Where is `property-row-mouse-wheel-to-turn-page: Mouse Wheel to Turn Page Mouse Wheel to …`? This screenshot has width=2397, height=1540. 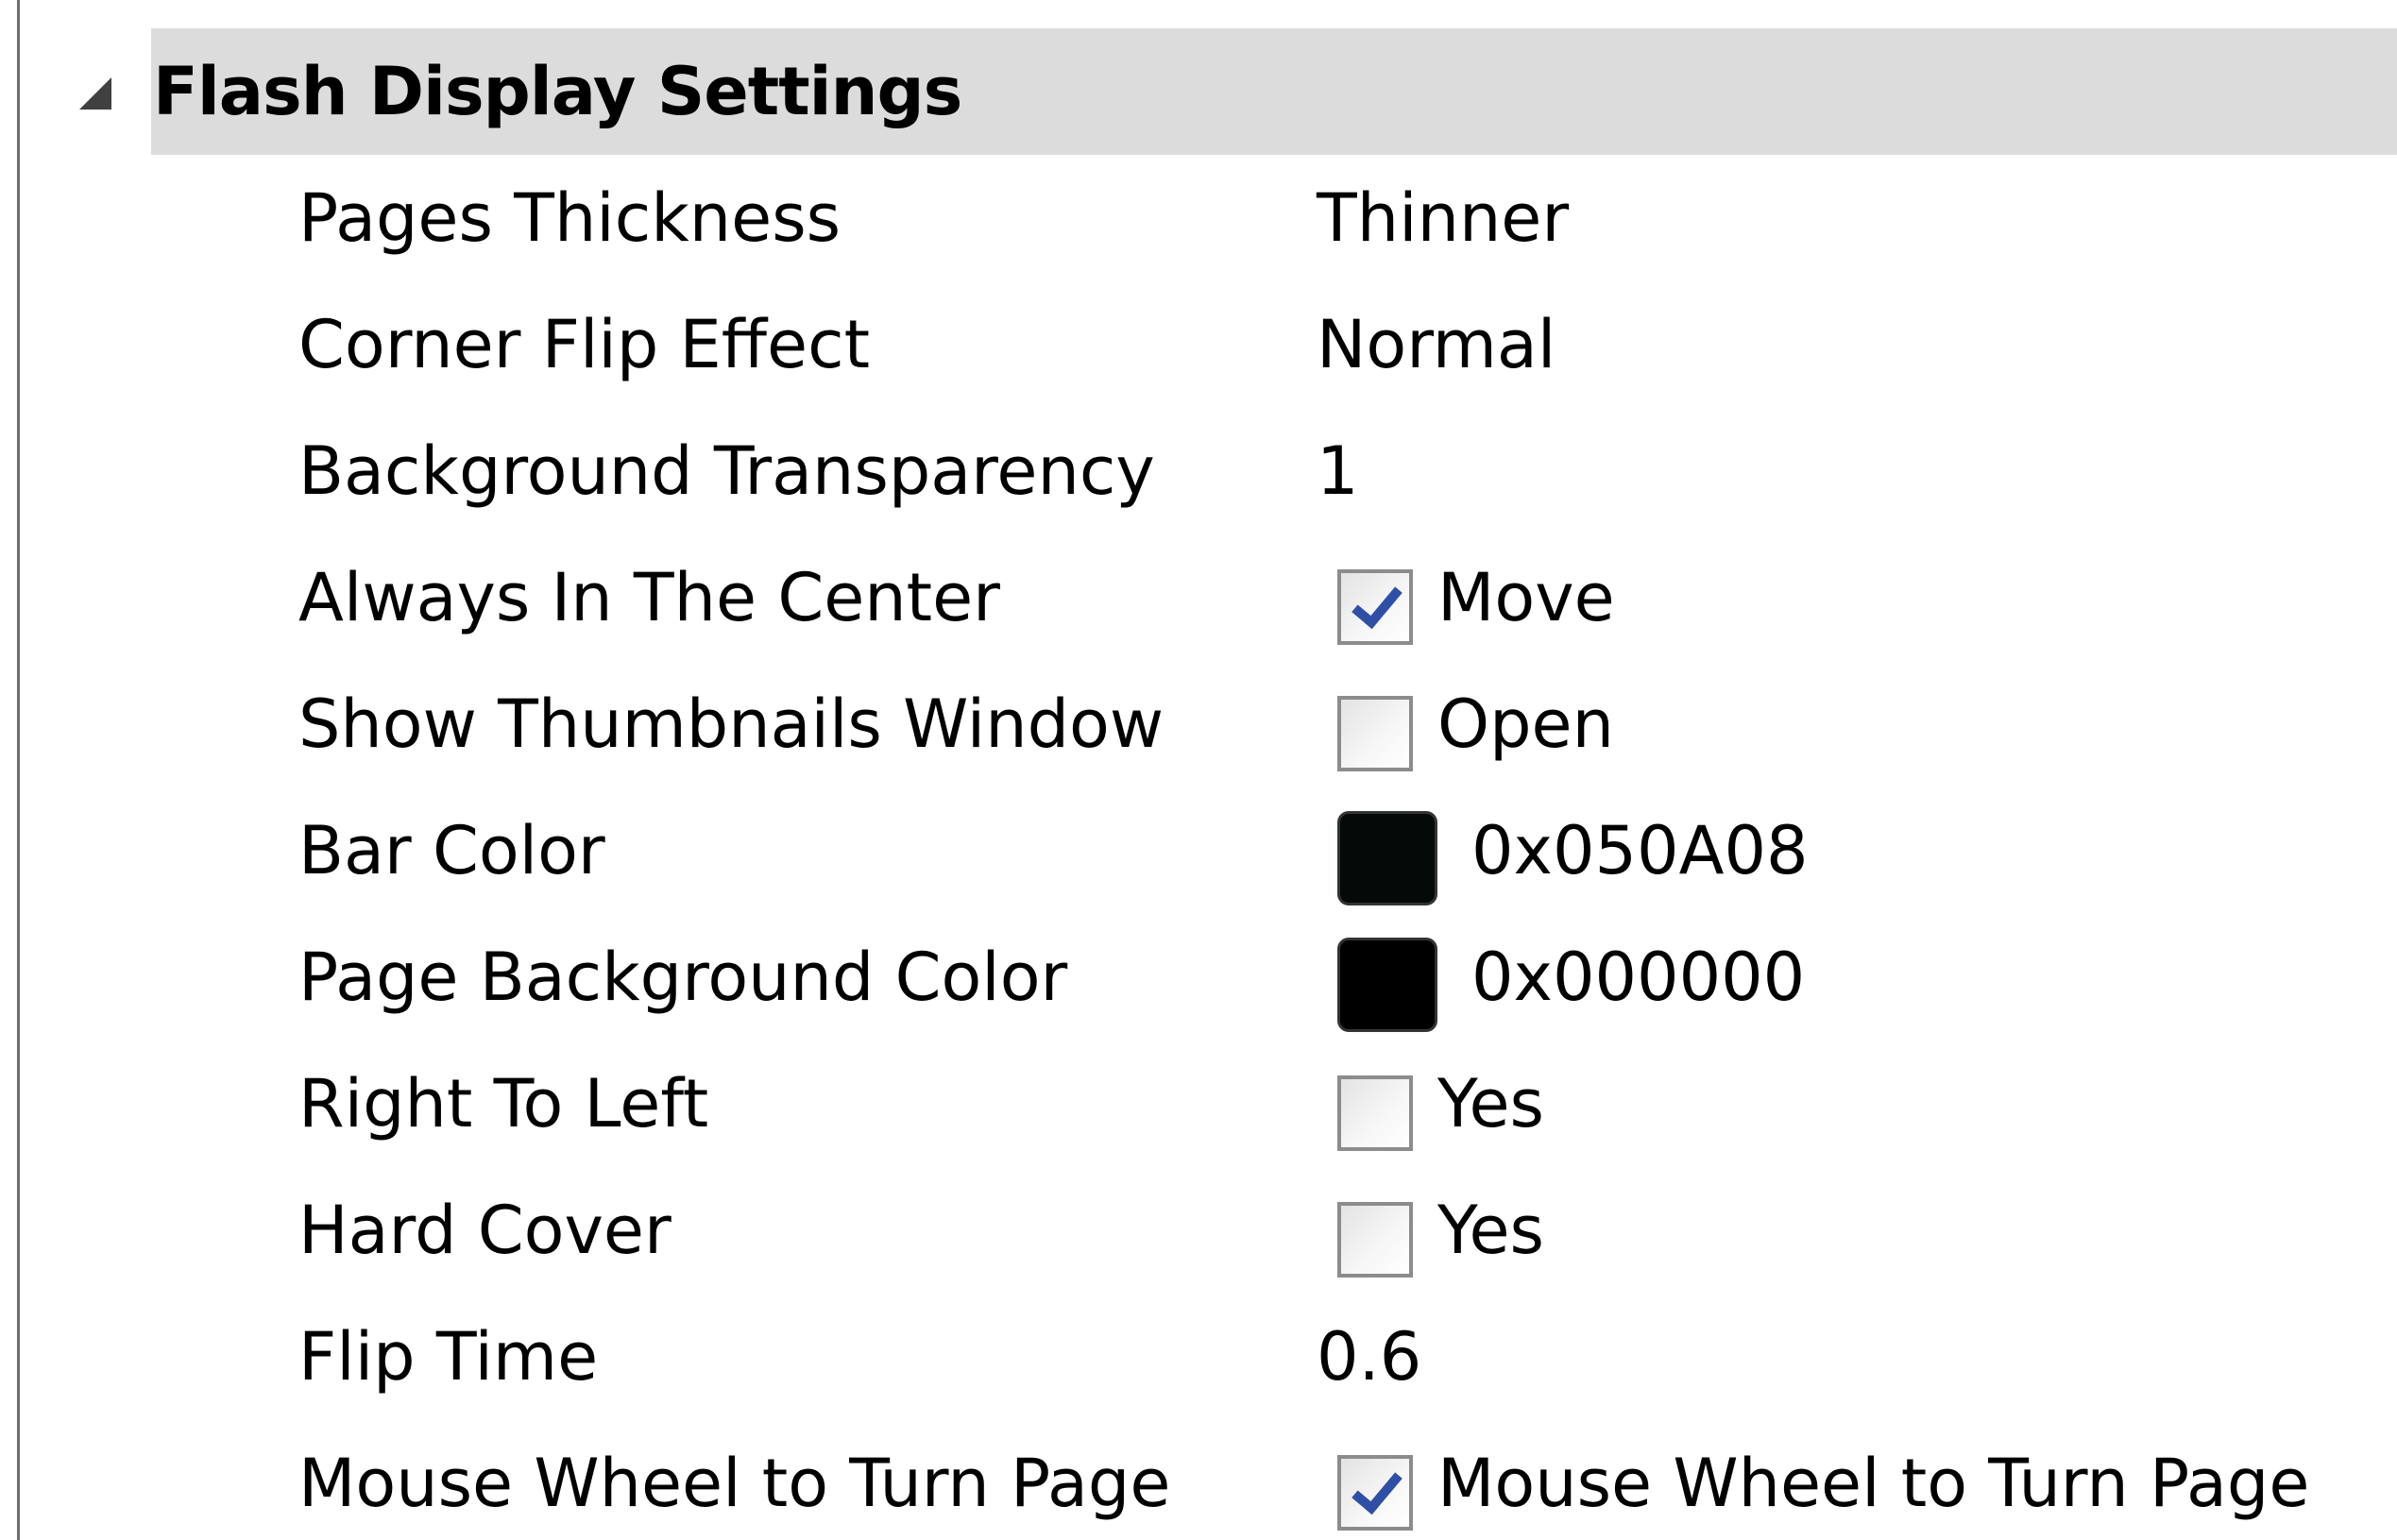
property-row-mouse-wheel-to-turn-page: Mouse Wheel to Turn Page Mouse Wheel to … is located at coordinates (1198, 1480).